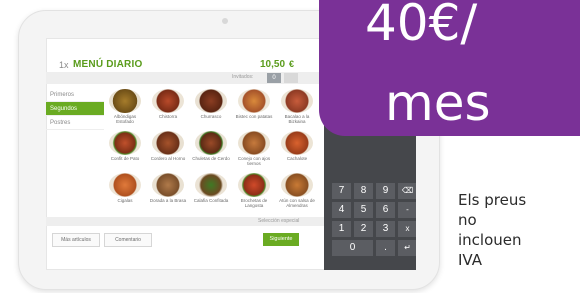 Image resolution: width=580 pixels, height=293 pixels. Describe the element at coordinates (108, 64) in the screenshot. I see `menu-title: MENÚ DIARIO` at that location.